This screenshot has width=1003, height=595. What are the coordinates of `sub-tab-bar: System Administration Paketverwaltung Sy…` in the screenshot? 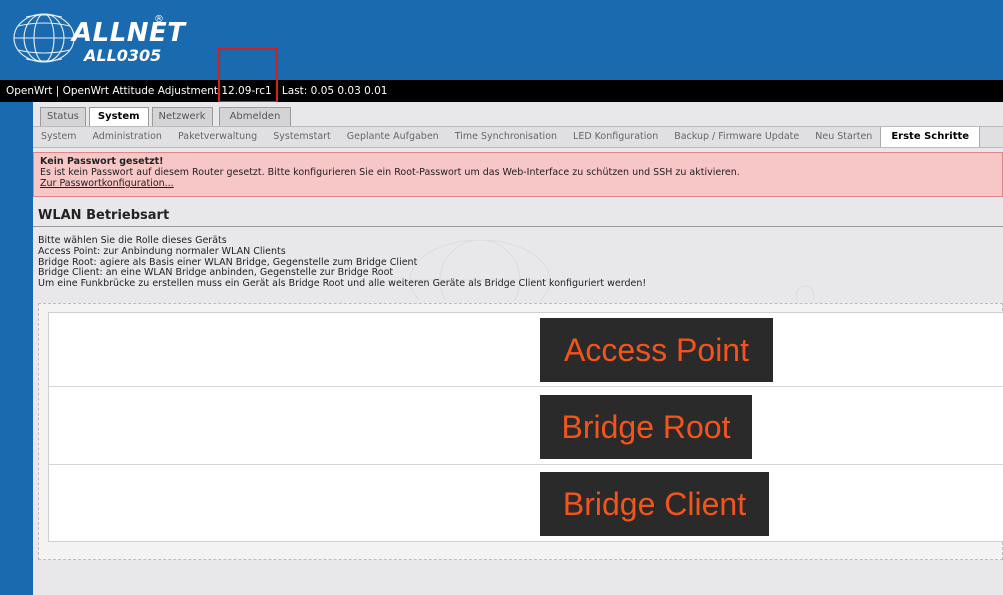 It's located at (518, 137).